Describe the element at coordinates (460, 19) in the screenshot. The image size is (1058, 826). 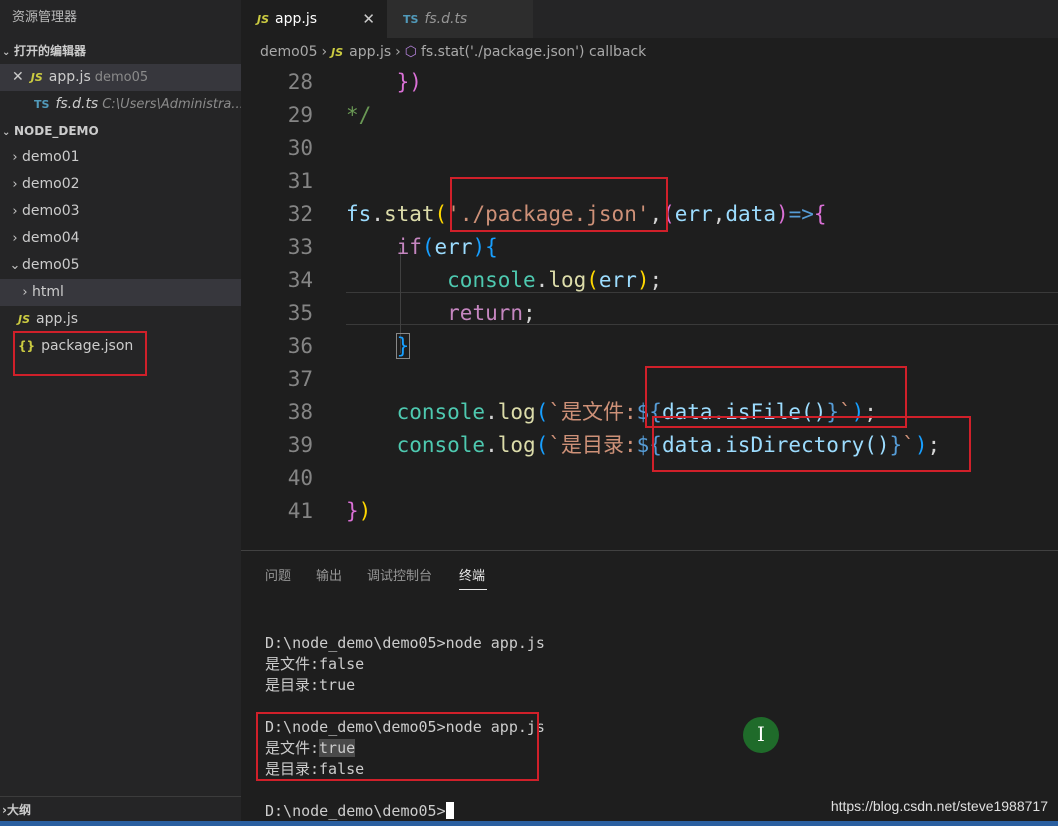
I see `tab-fs-d-ts: TS fs.d.ts` at that location.